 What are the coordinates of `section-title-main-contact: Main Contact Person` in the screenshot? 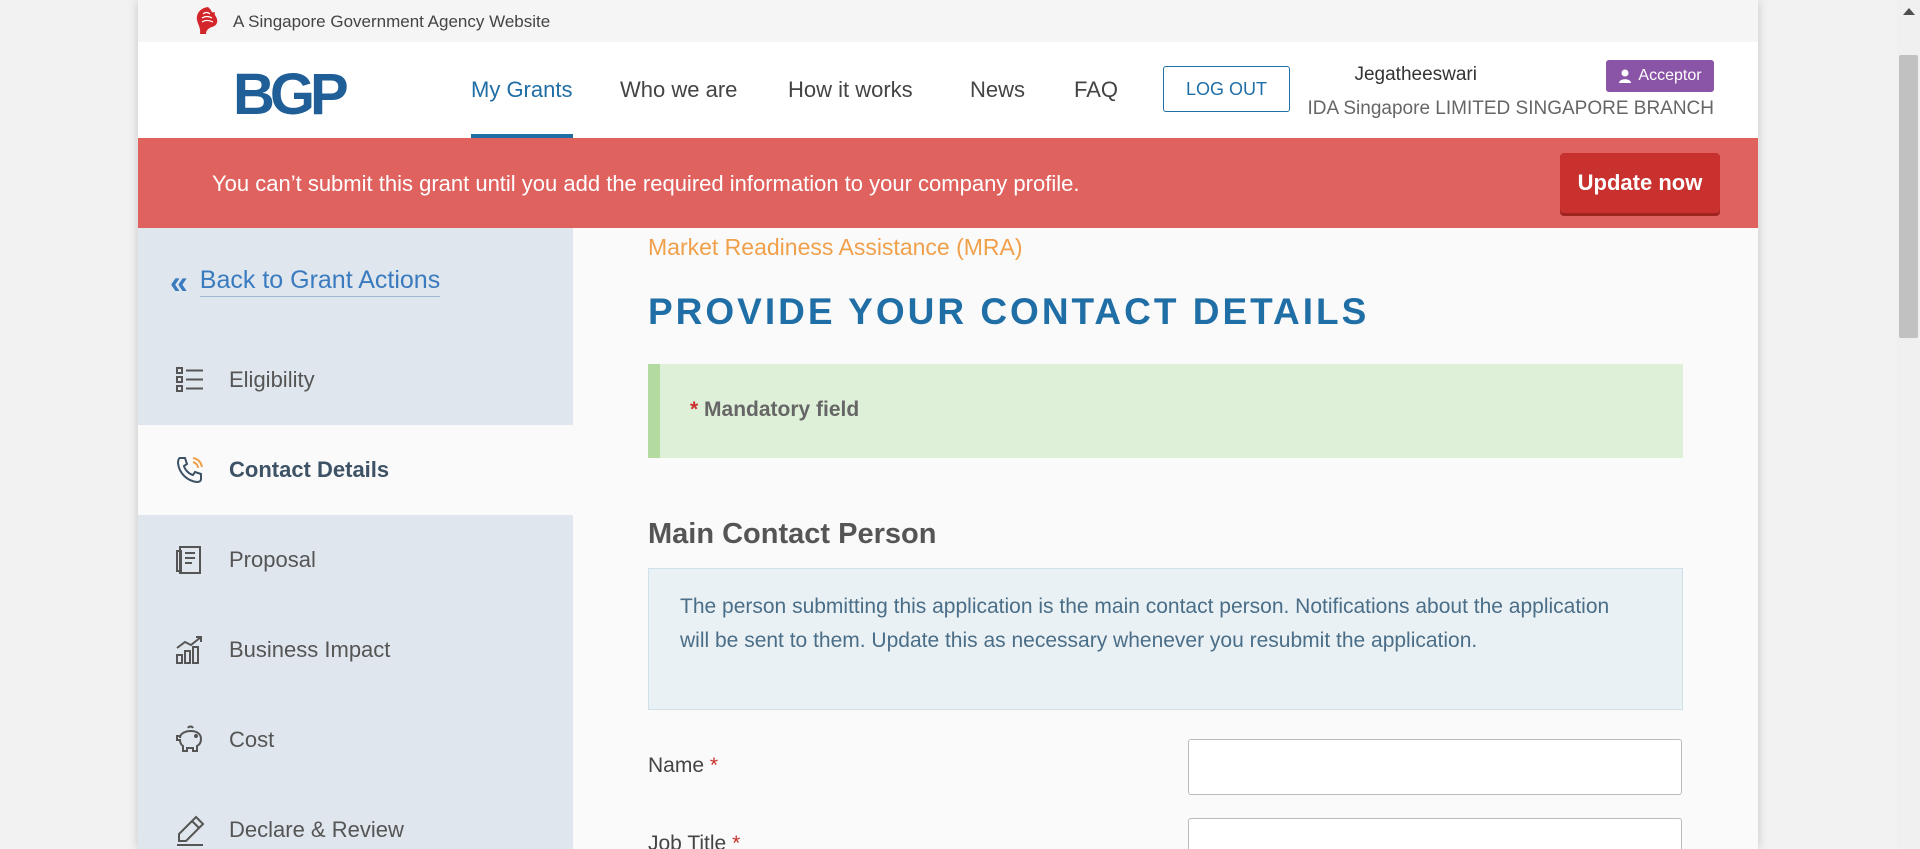 It's located at (792, 534).